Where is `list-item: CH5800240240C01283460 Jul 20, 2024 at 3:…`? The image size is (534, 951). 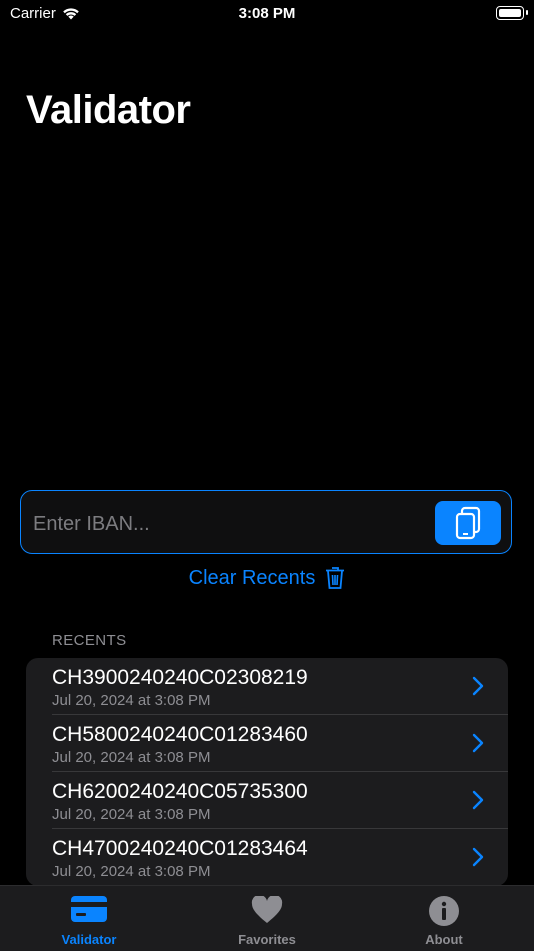 list-item: CH5800240240C01283460 Jul 20, 2024 at 3:… is located at coordinates (267, 743).